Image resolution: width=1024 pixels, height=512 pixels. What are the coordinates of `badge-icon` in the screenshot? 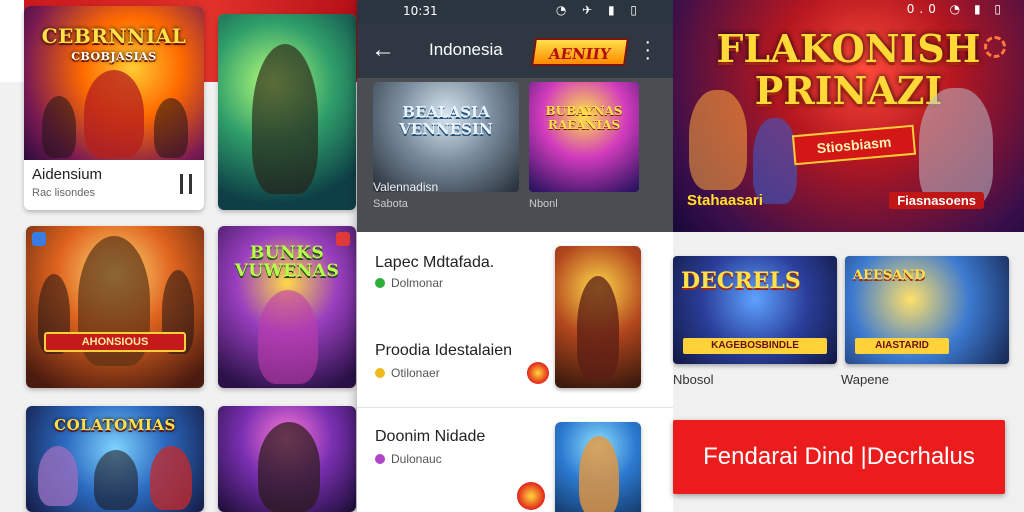 It's located at (39, 239).